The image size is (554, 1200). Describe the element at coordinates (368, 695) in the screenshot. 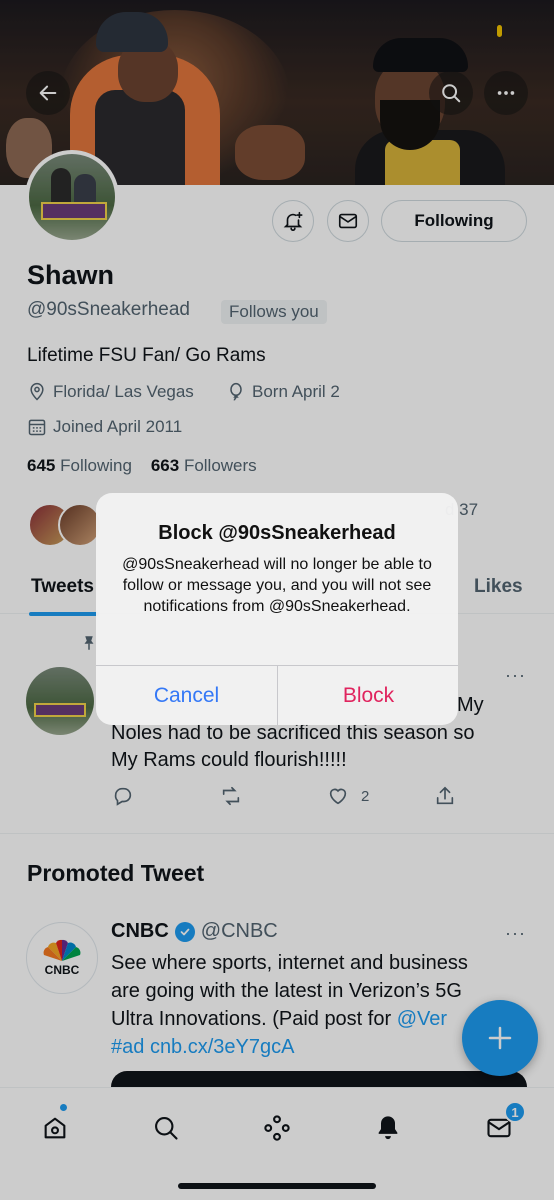

I see `block-button: Block` at that location.